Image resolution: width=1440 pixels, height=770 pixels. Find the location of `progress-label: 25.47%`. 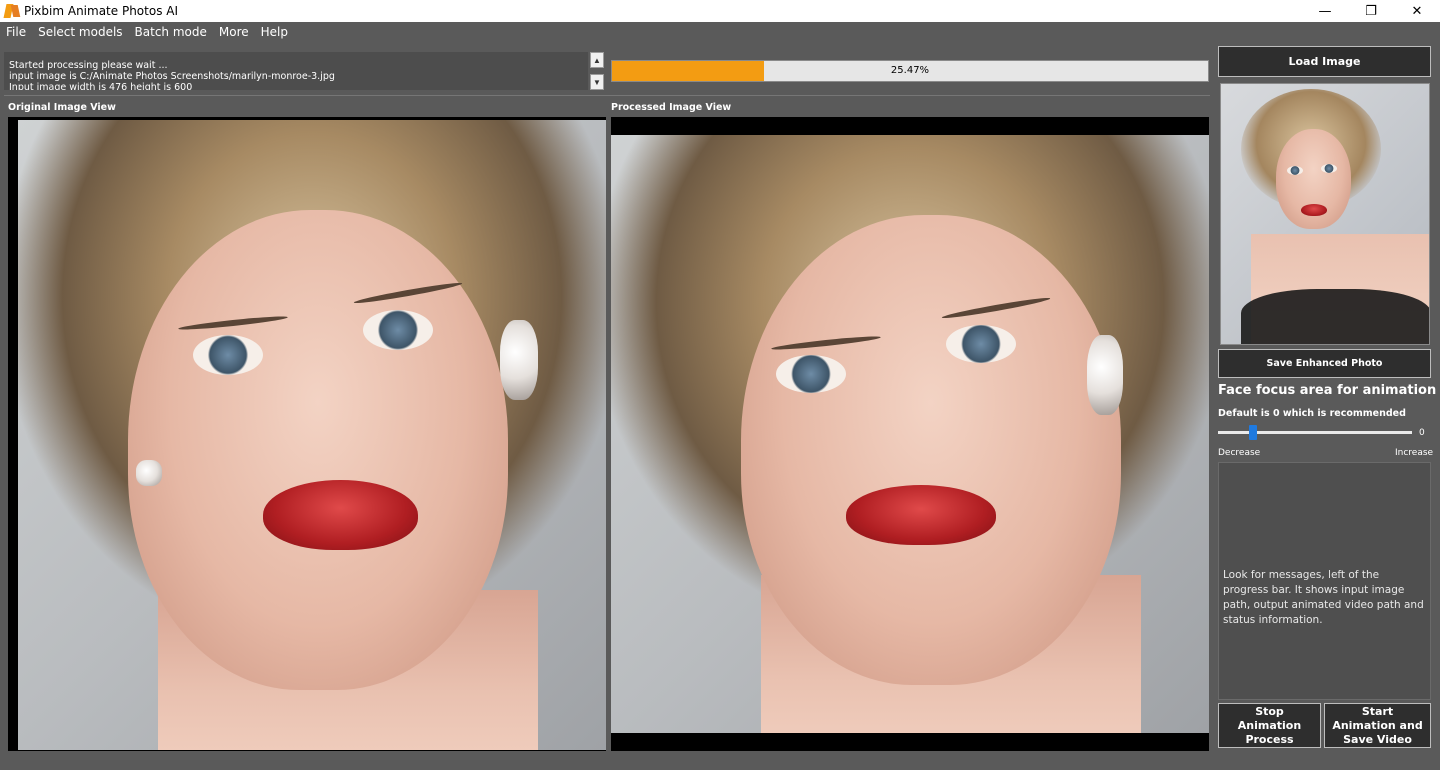

progress-label: 25.47% is located at coordinates (910, 70).